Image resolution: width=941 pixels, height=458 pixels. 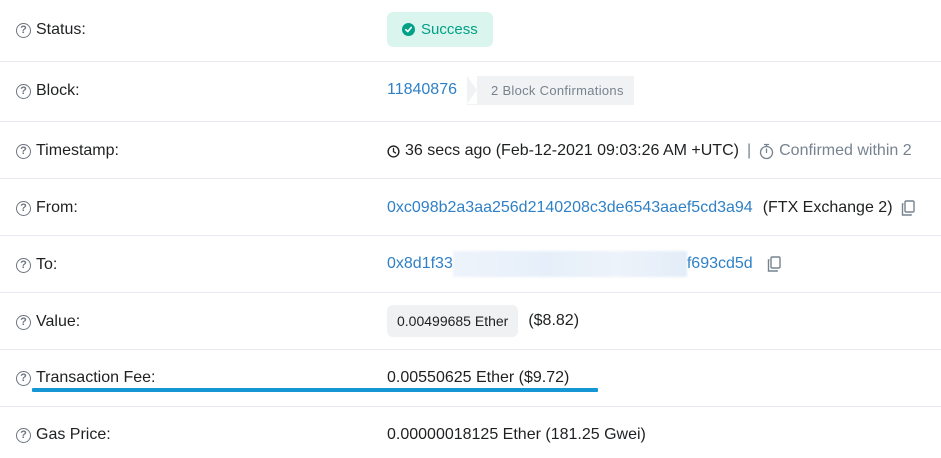 I want to click on fee-amount: 0.00550625 Ether ($9.72), so click(x=478, y=377).